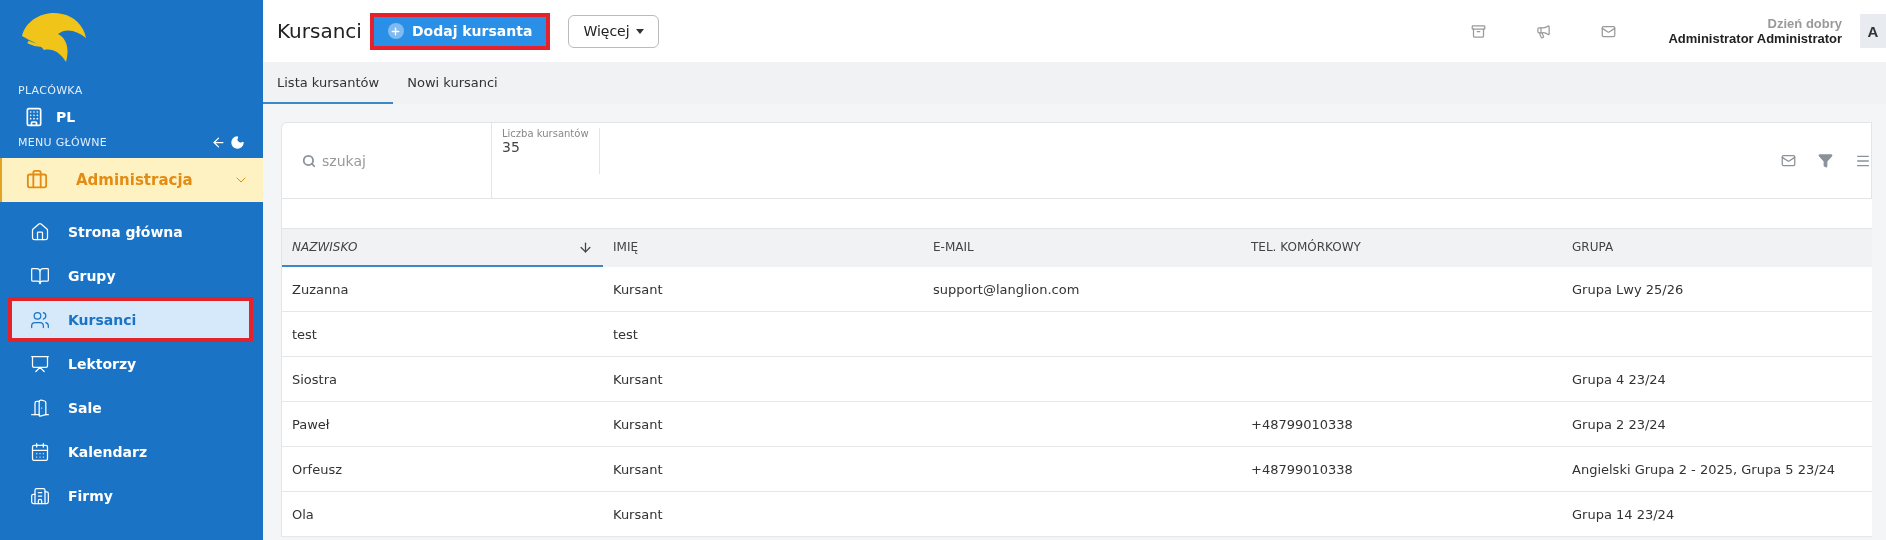  Describe the element at coordinates (237, 142) in the screenshot. I see `moon-icon` at that location.